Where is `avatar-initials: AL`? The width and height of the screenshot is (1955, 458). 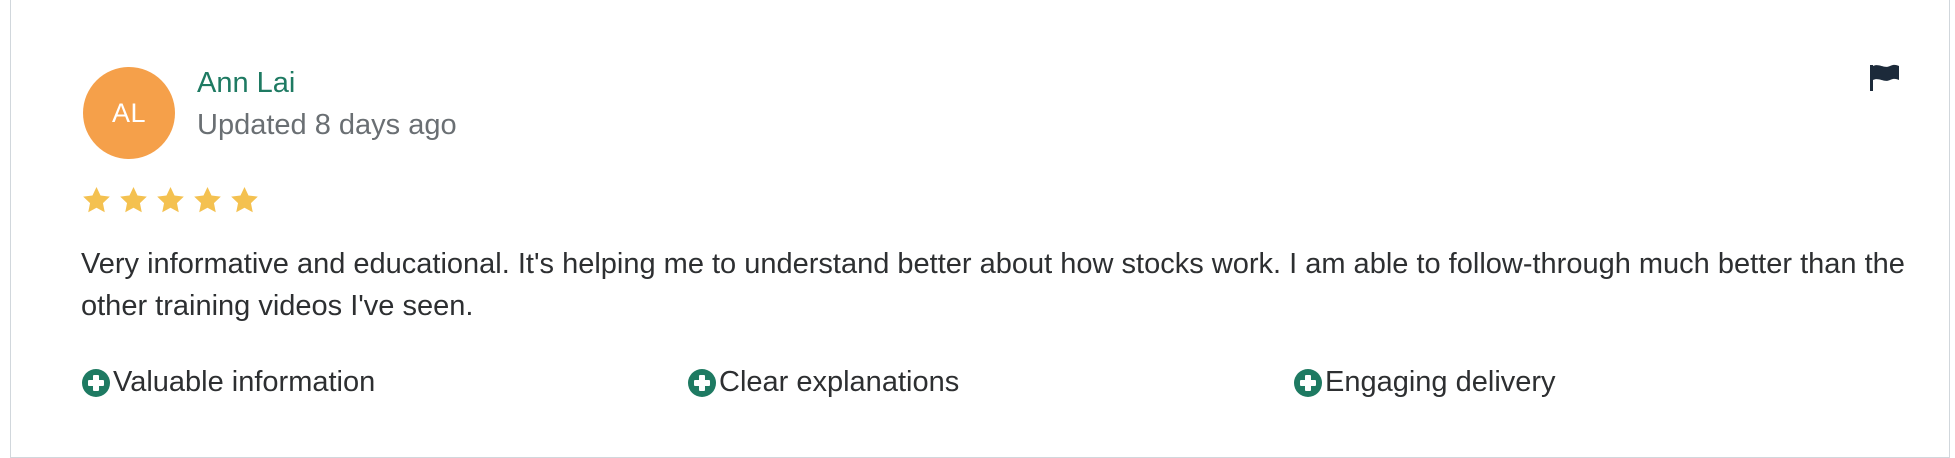 avatar-initials: AL is located at coordinates (129, 112).